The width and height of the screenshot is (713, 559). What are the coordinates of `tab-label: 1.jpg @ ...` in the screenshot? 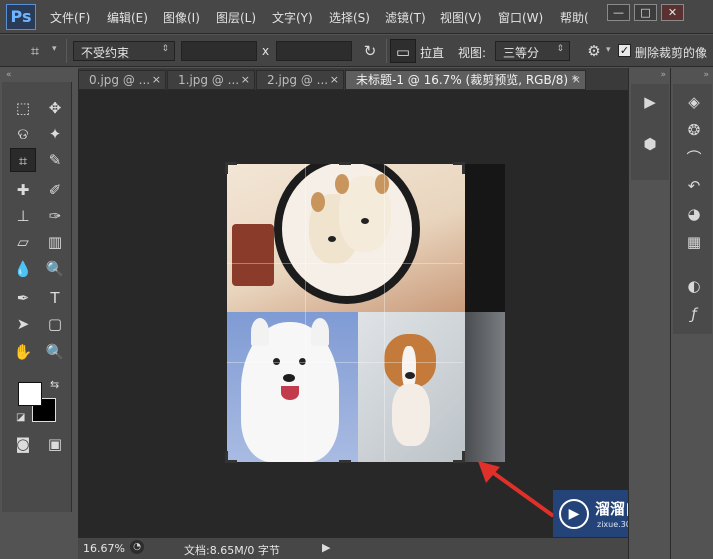 It's located at (209, 80).